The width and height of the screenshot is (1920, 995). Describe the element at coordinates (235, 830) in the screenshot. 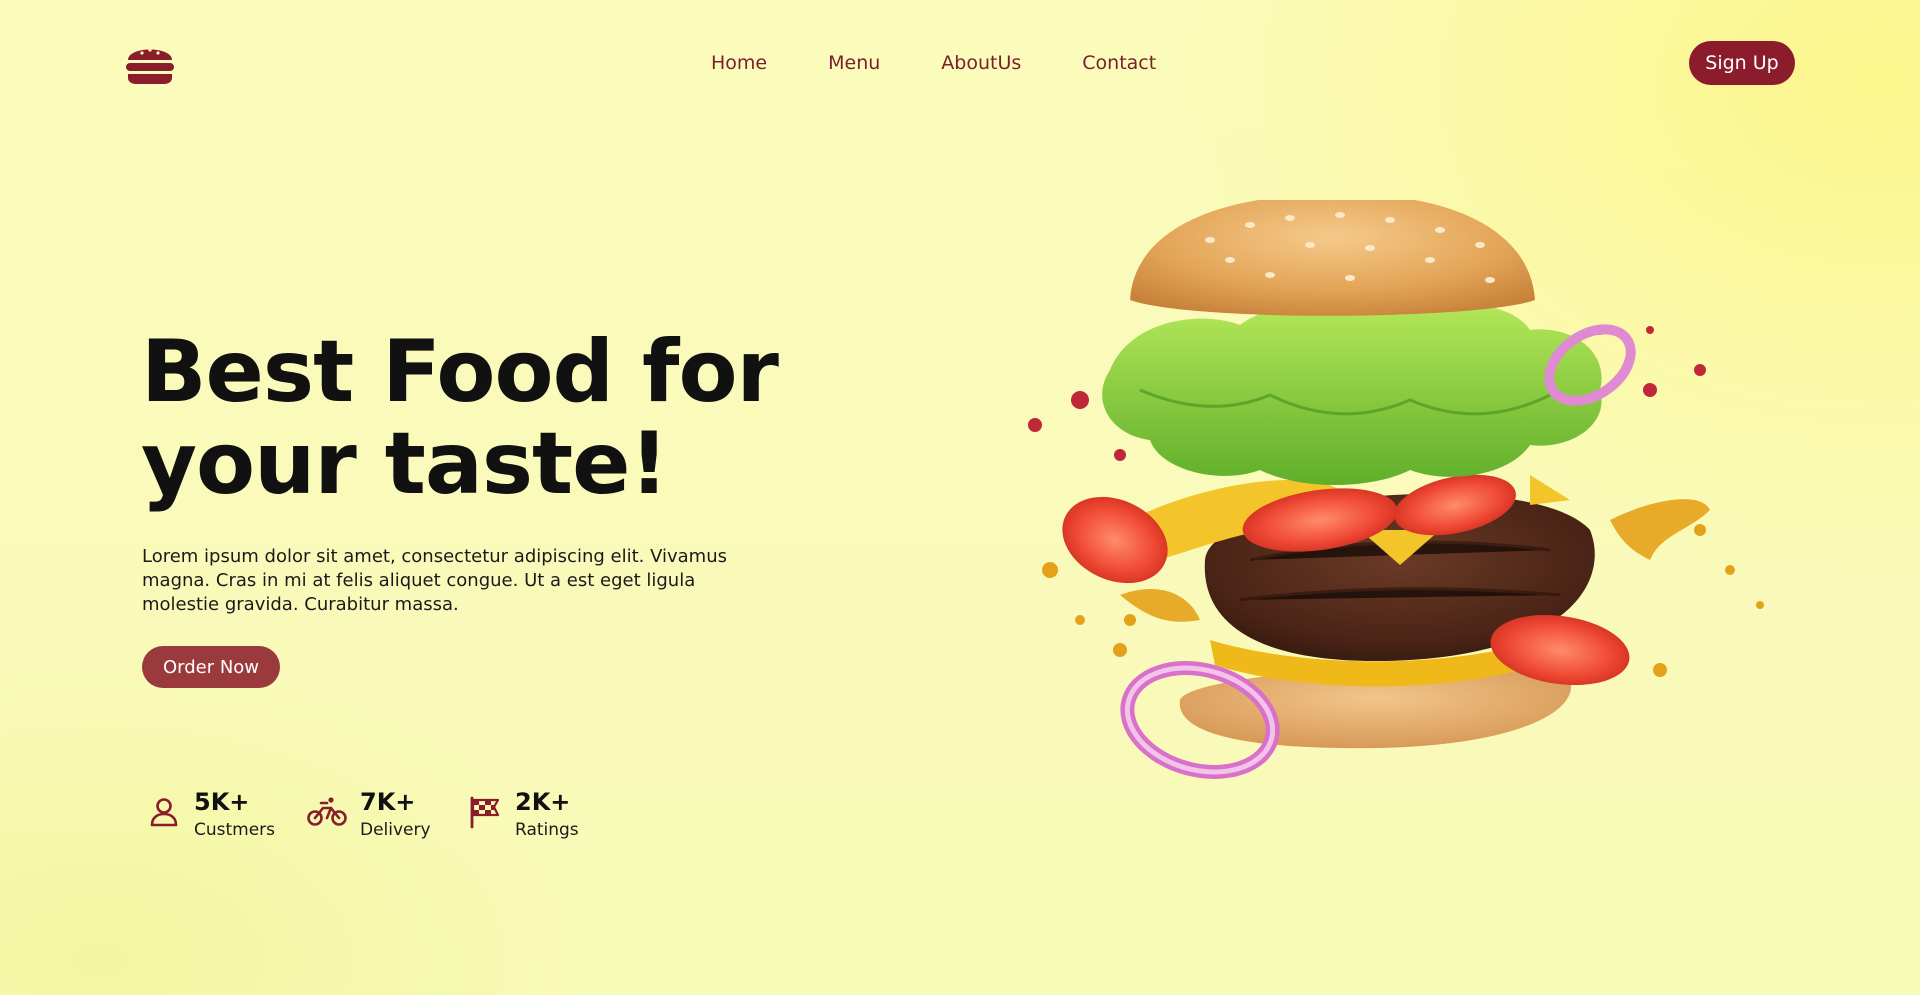

I see `stat-label: Custmers` at that location.